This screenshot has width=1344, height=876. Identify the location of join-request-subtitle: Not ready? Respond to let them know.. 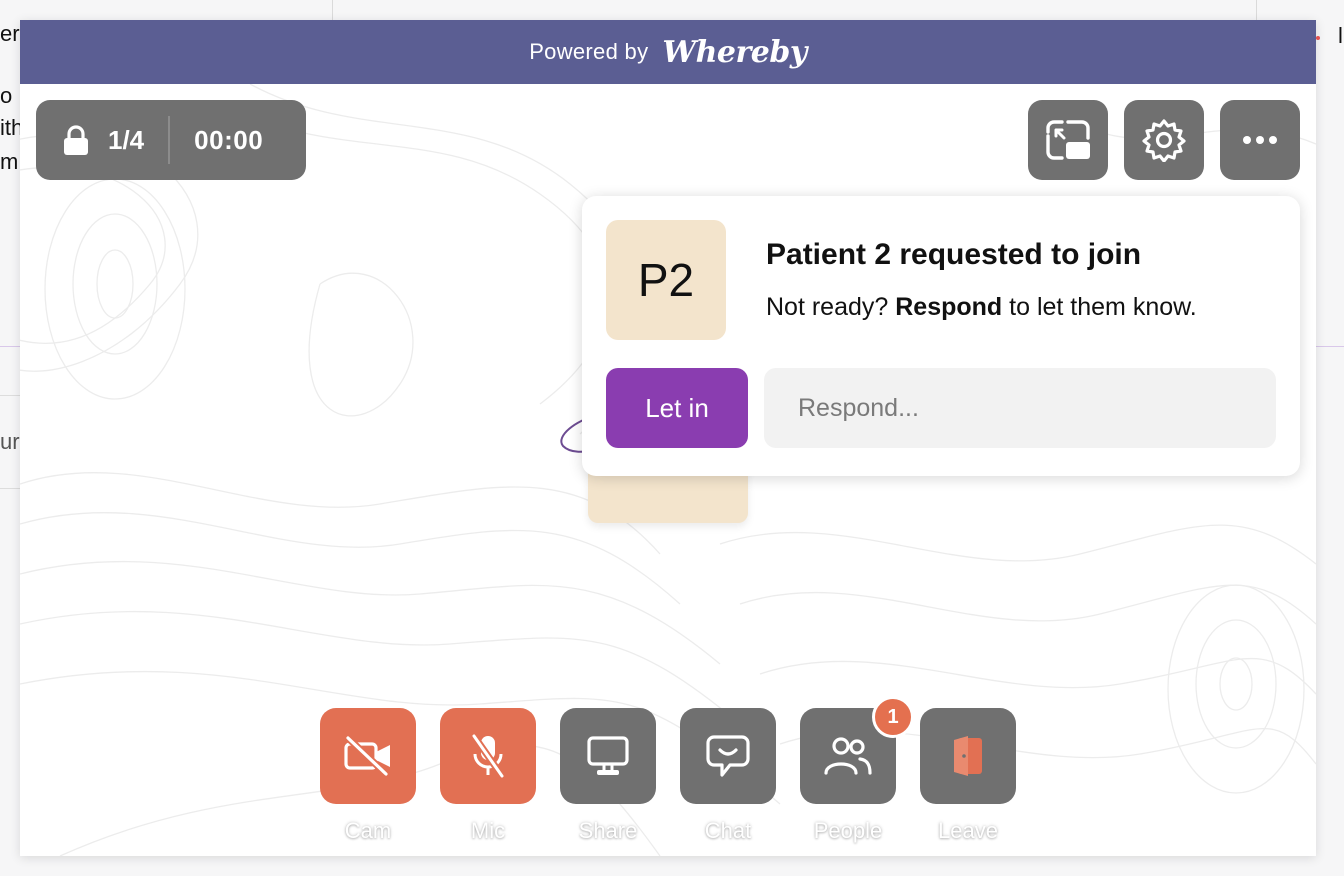
(981, 307).